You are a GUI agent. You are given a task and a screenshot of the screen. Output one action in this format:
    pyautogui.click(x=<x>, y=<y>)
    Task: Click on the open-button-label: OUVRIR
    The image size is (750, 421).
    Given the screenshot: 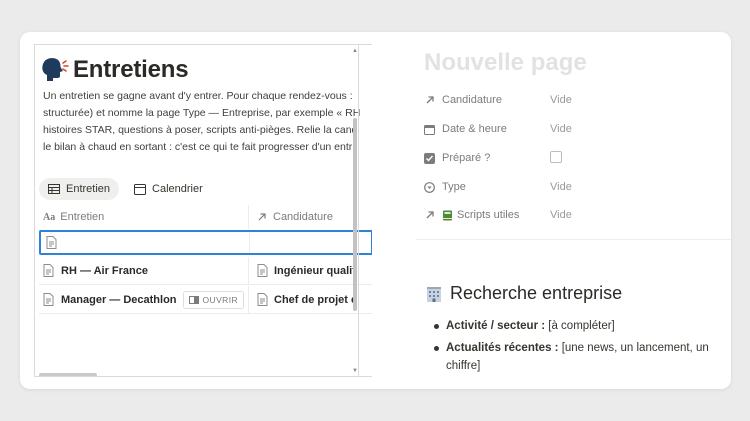 What is the action you would take?
    pyautogui.click(x=220, y=300)
    